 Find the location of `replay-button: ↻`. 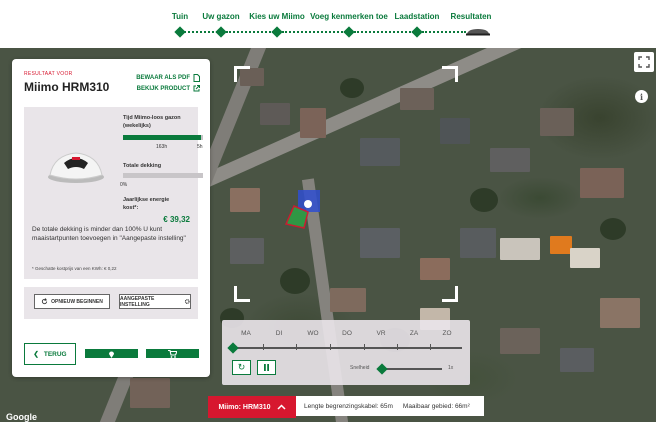

replay-button: ↻ is located at coordinates (241, 367).